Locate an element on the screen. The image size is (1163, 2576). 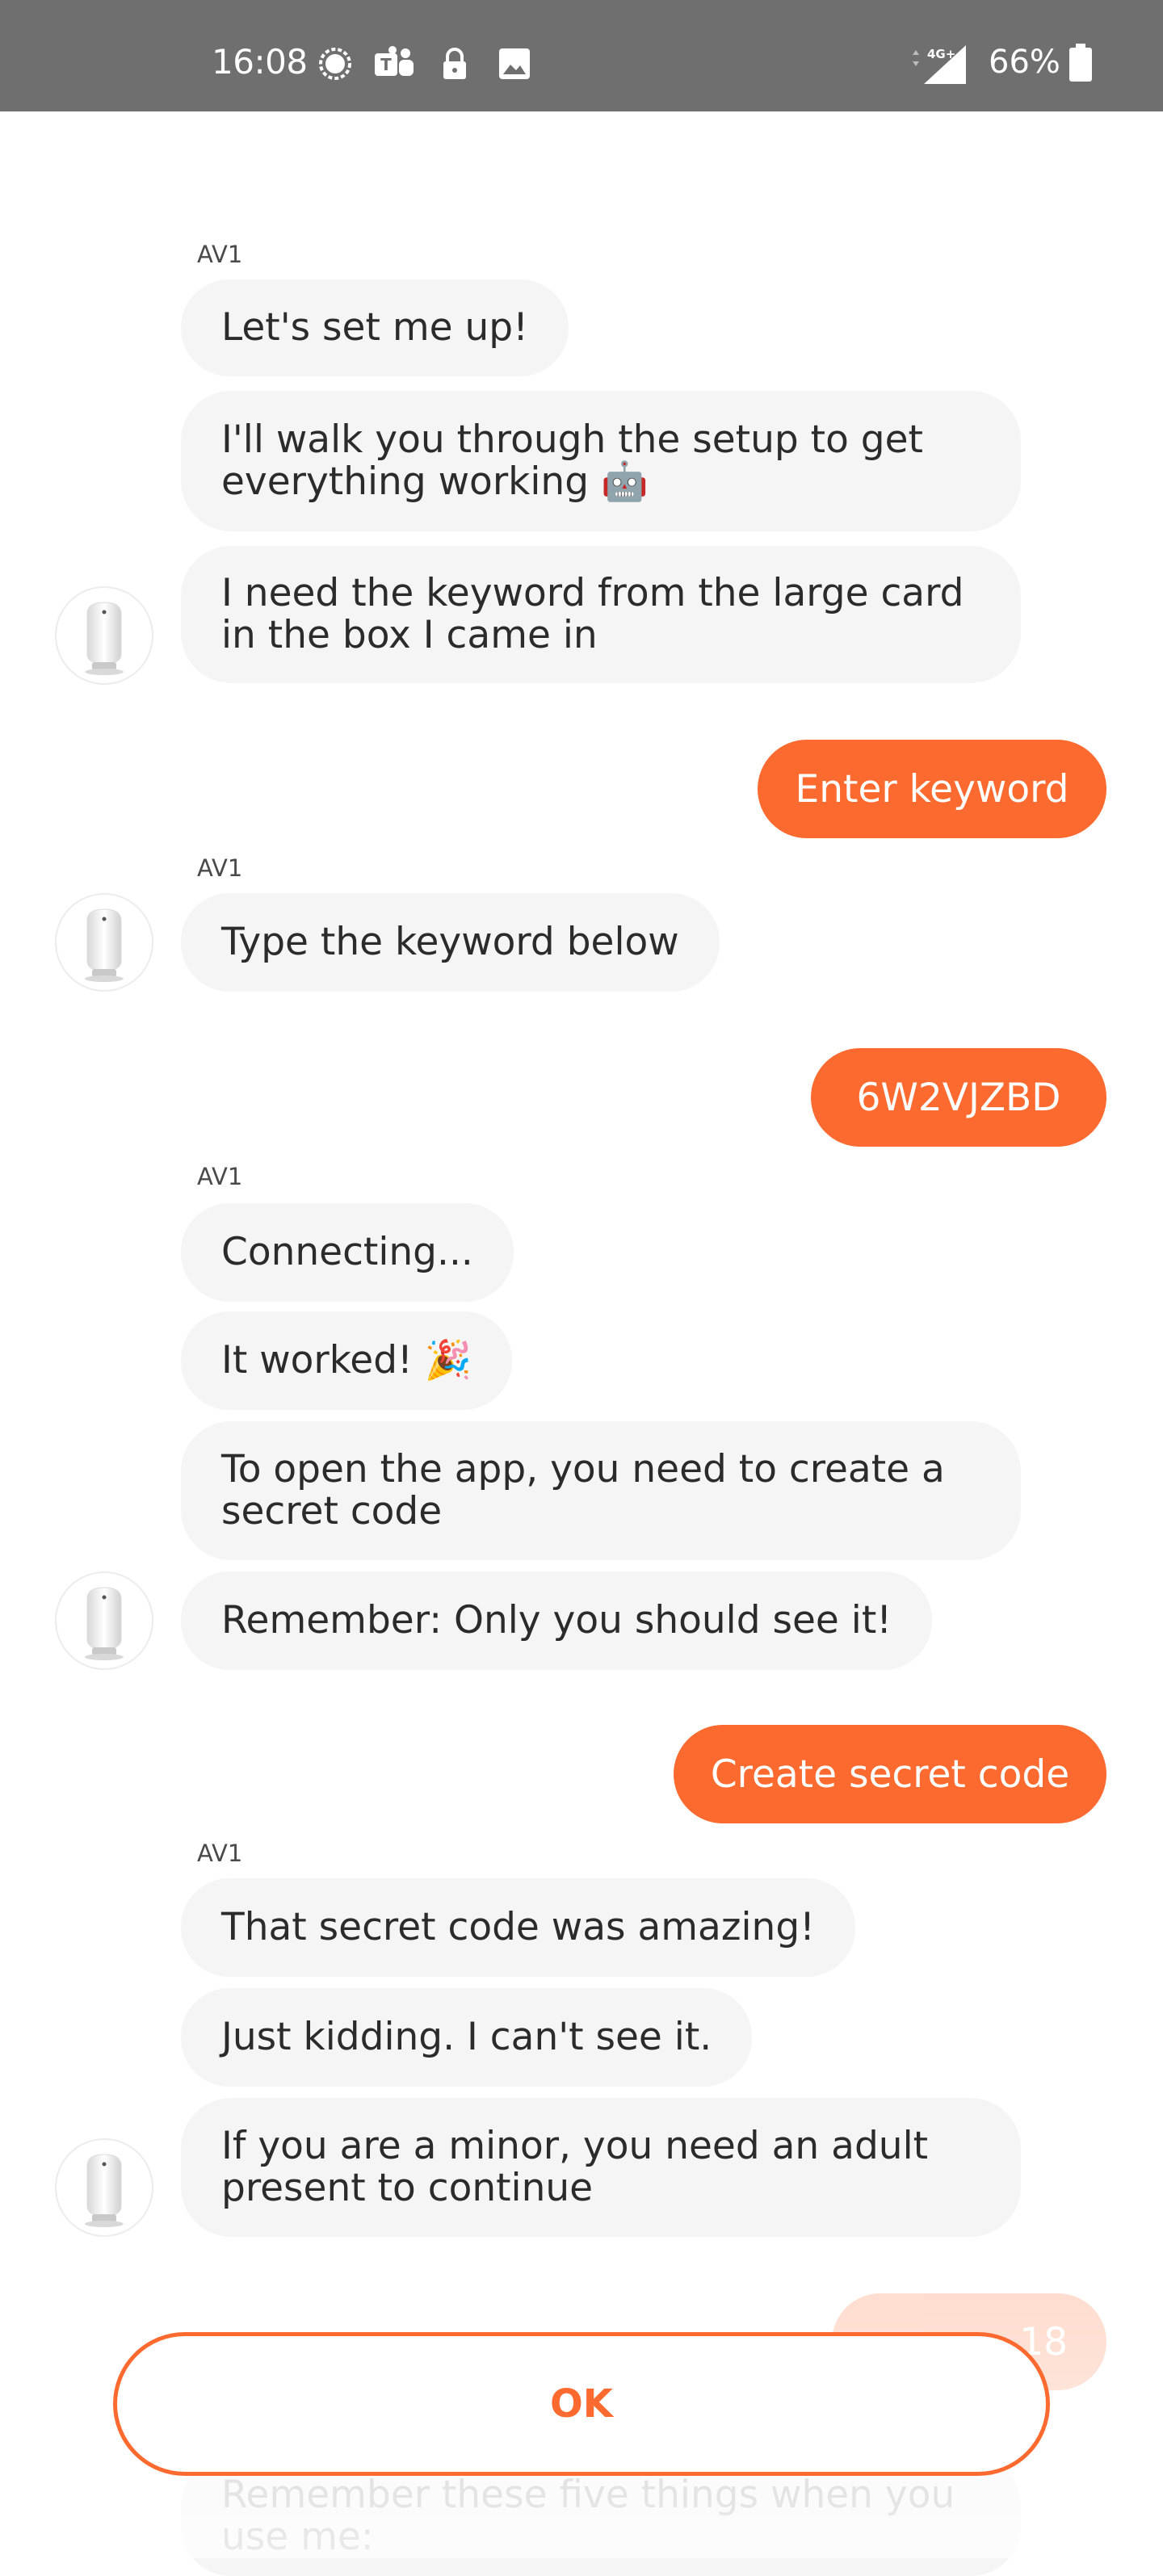
bot-message: Remember: Only you should see it! is located at coordinates (557, 1620).